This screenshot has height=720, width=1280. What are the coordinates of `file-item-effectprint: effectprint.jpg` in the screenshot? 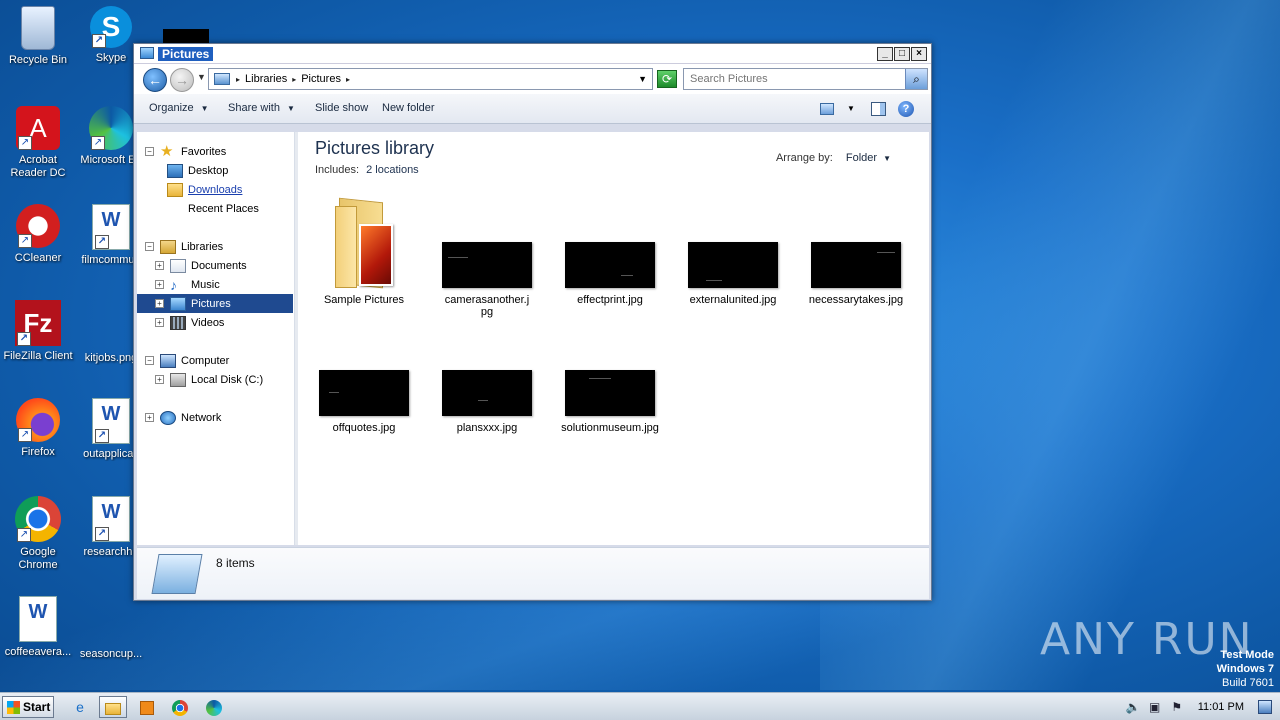 It's located at (610, 274).